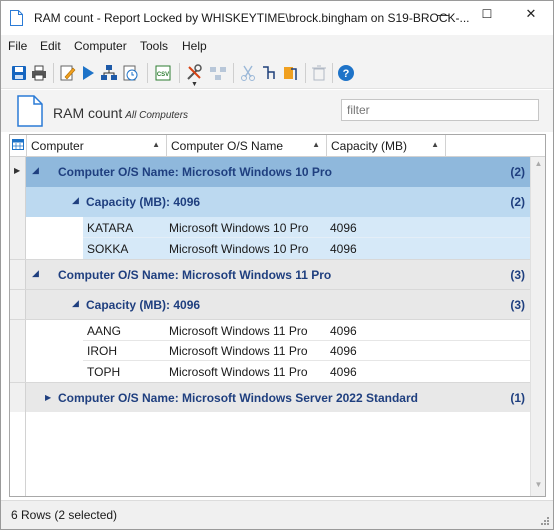 Image resolution: width=554 pixels, height=530 pixels. I want to click on table-row: TOPH Microsoft Windows 11 Pro 4096, so click(277, 371).